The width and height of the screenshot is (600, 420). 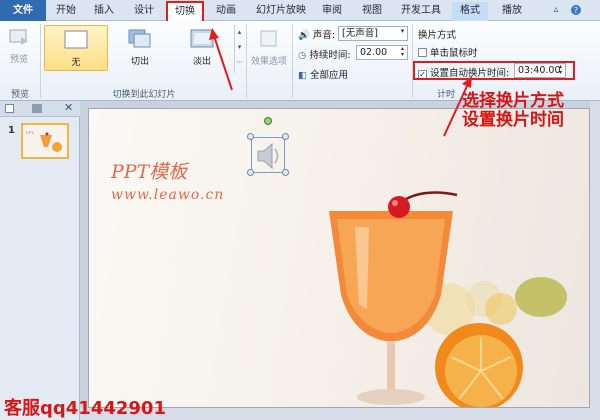 I want to click on sound-icon: 🔊, so click(x=304, y=35).